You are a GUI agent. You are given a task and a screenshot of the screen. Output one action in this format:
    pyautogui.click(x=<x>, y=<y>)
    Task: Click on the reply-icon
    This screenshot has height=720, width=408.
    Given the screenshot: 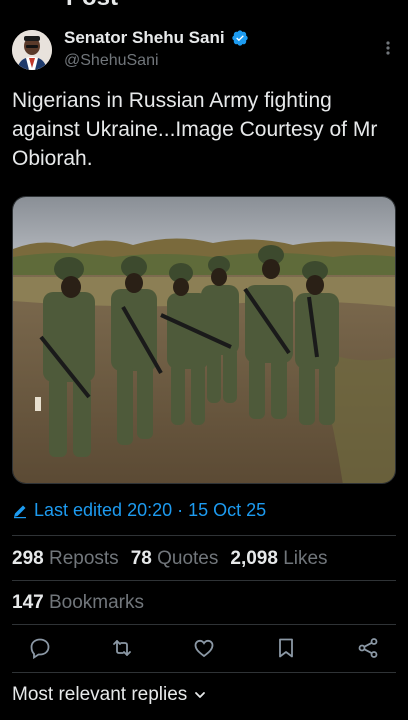 What is the action you would take?
    pyautogui.click(x=40, y=648)
    